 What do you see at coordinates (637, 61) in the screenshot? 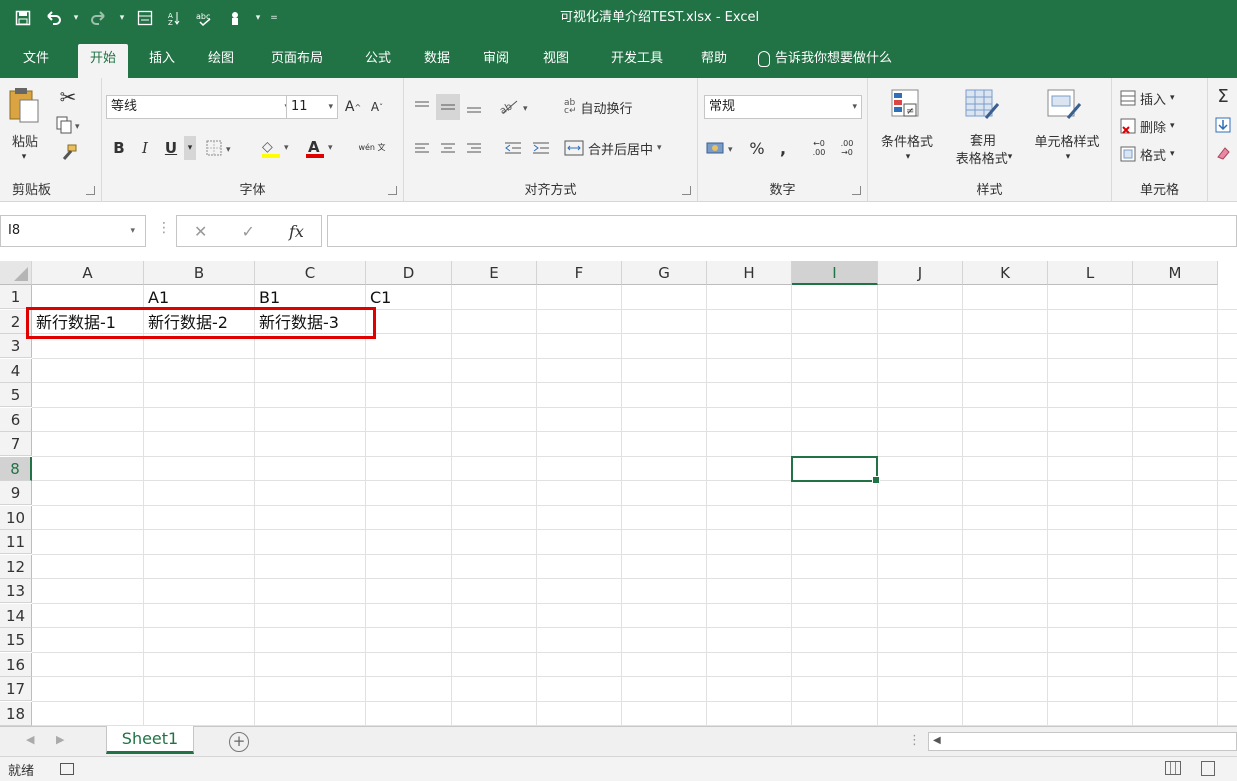
I see `tab-developer: 开发工具` at bounding box center [637, 61].